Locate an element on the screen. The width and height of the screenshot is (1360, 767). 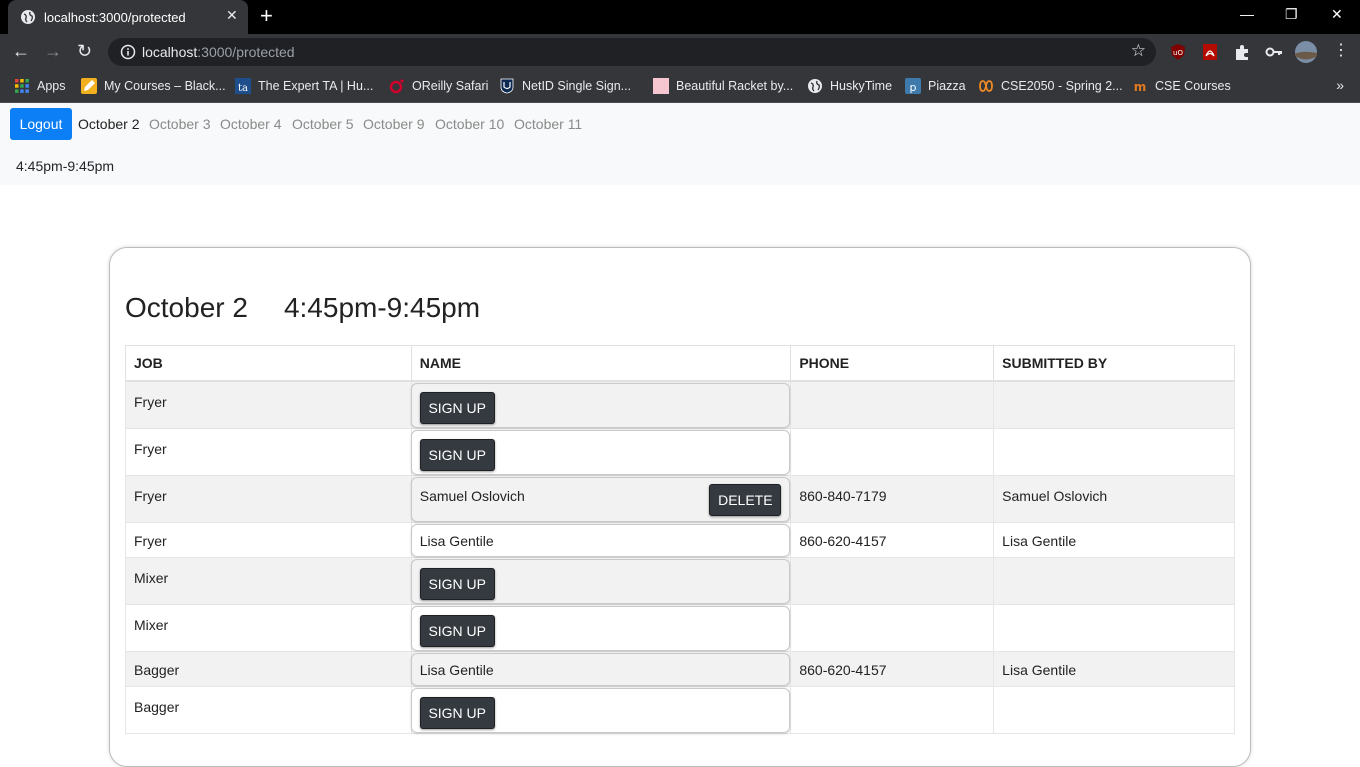
submitted-by-cell: Lisa Gentile is located at coordinates (1114, 668).